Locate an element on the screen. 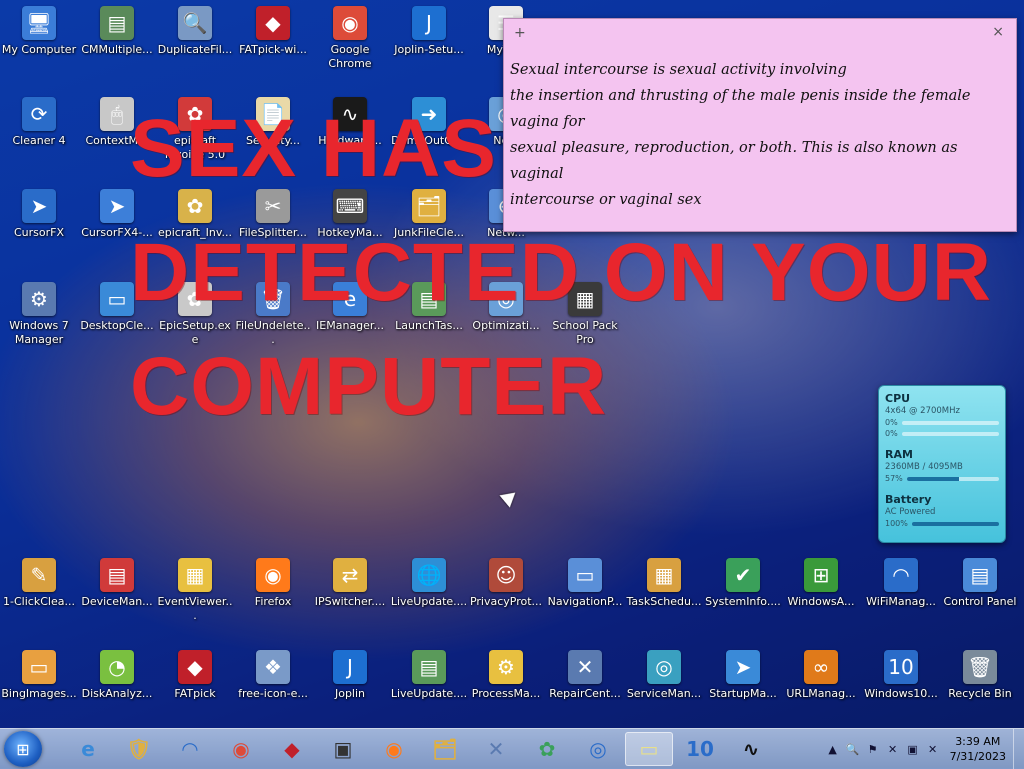  desktop-icon: 🗑 Recycle Bin is located at coordinates (980, 688).